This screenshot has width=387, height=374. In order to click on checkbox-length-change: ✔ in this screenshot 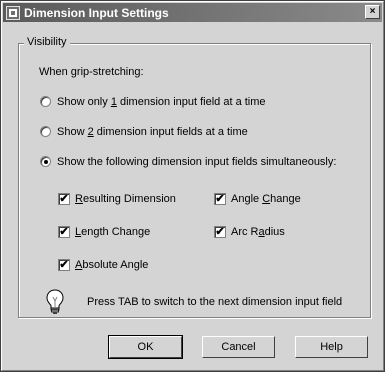, I will do `click(64, 232)`.